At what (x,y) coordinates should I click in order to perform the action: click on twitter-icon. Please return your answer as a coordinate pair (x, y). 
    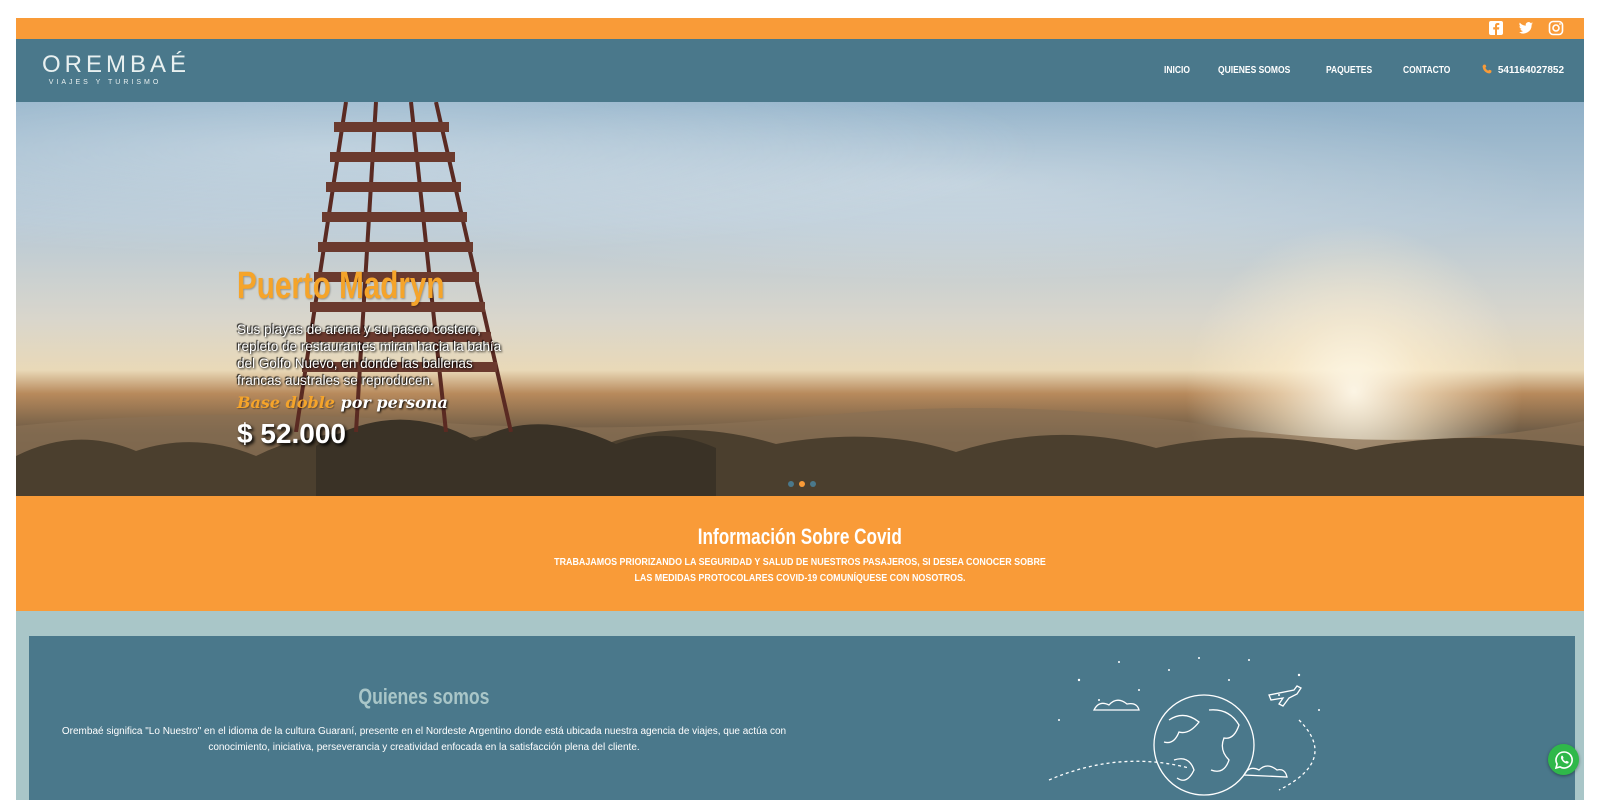
    Looking at the image, I should click on (1526, 28).